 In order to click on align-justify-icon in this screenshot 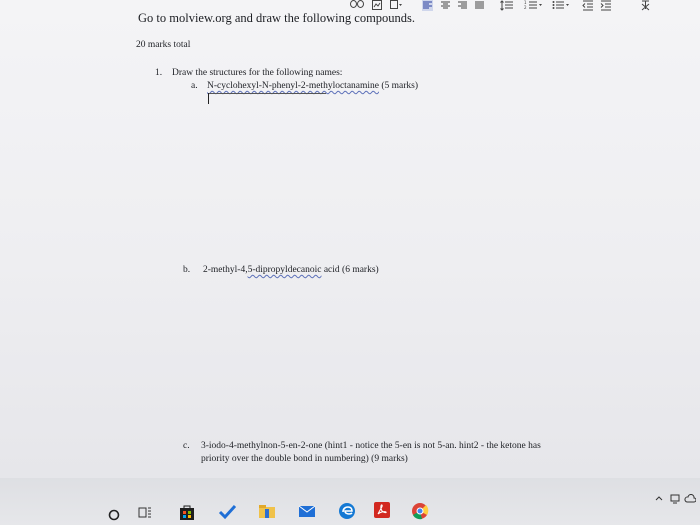, I will do `click(479, 6)`.